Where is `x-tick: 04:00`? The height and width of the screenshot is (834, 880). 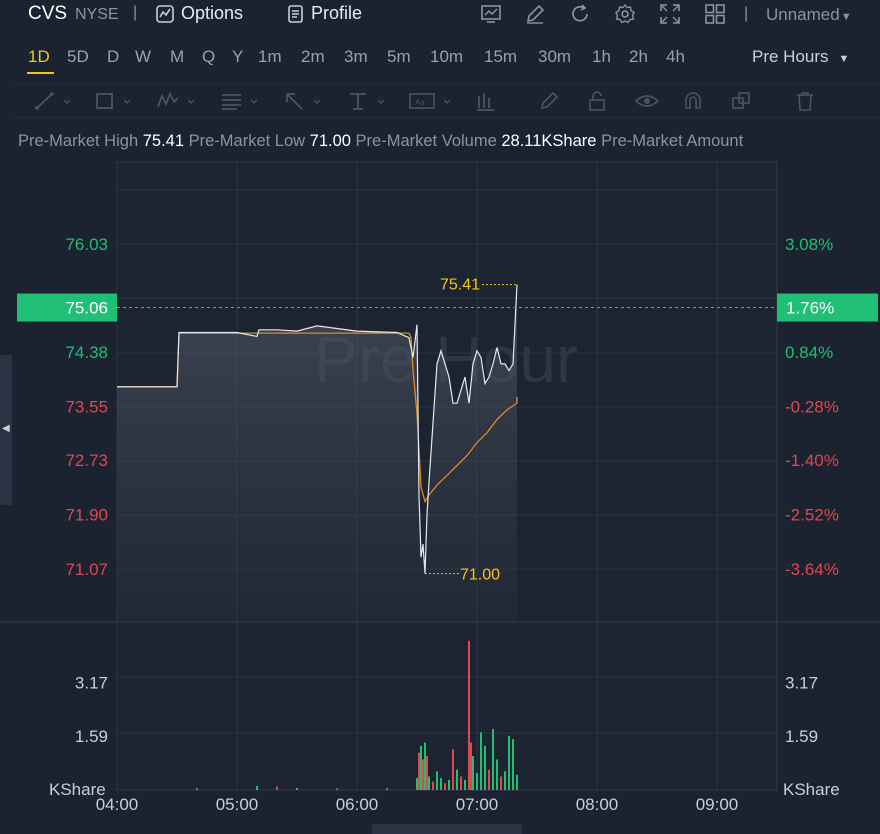
x-tick: 04:00 is located at coordinates (117, 804).